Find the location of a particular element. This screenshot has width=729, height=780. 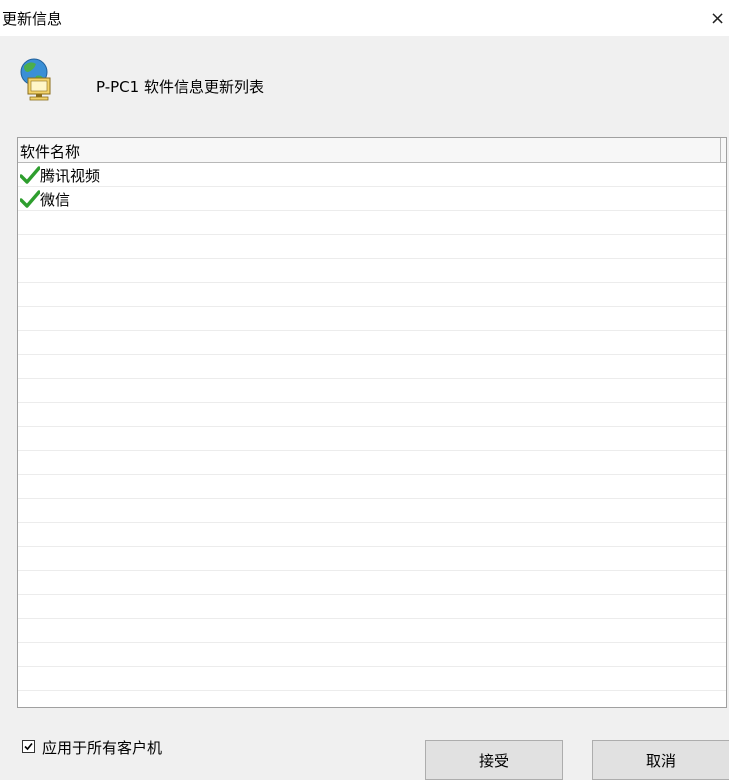

list-item-label: 腾讯视频 is located at coordinates (70, 176).